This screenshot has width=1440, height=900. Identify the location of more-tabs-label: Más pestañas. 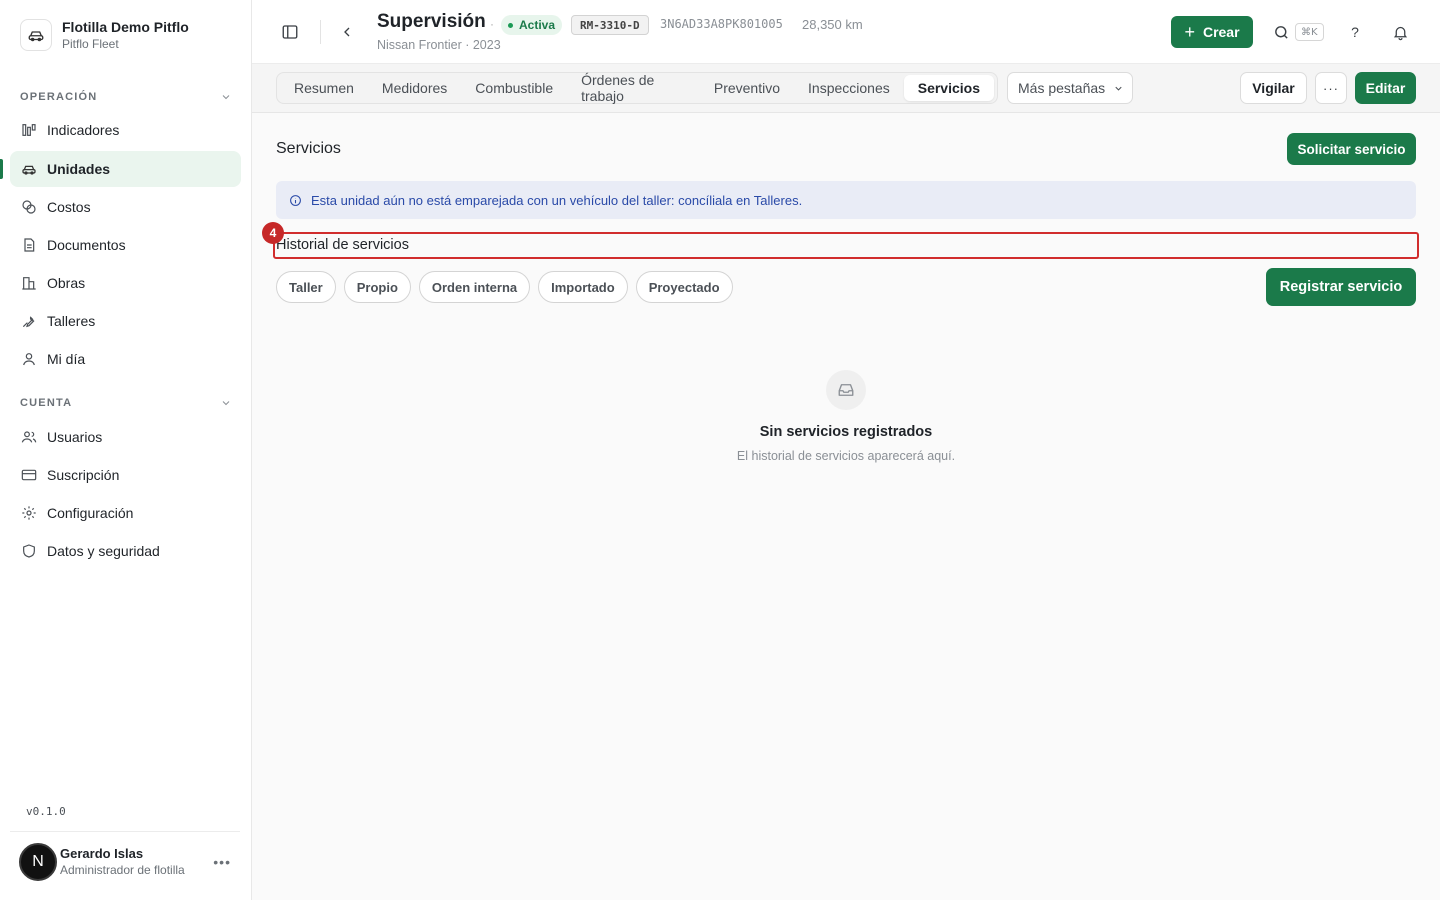
(1062, 88).